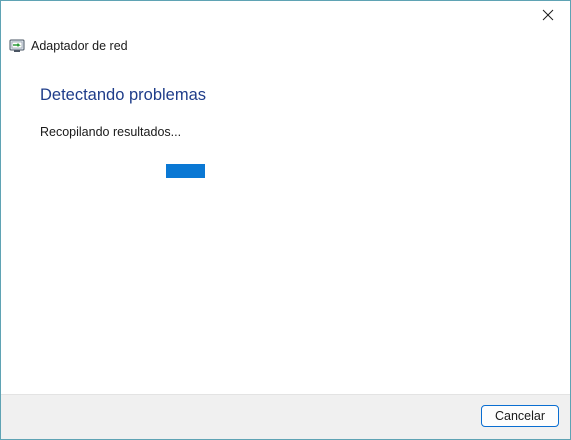 Image resolution: width=571 pixels, height=440 pixels. Describe the element at coordinates (285, 416) in the screenshot. I see `footer-bar: Cancelar` at that location.